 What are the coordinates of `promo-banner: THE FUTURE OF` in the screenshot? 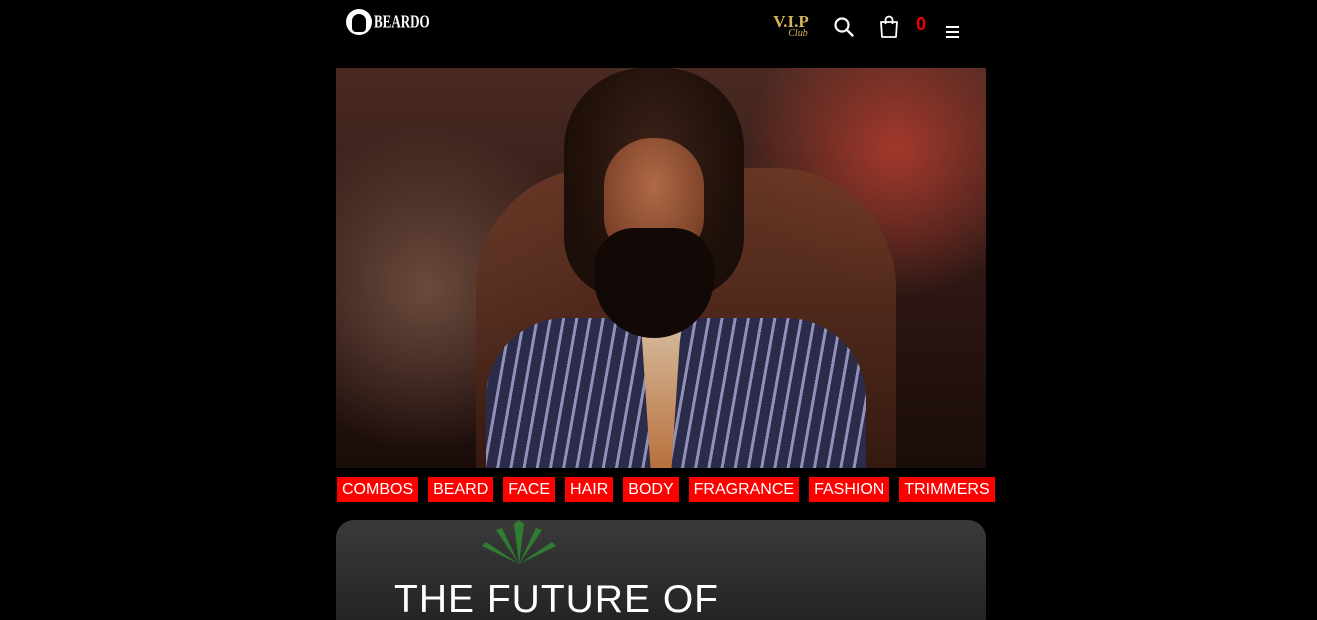 It's located at (661, 570).